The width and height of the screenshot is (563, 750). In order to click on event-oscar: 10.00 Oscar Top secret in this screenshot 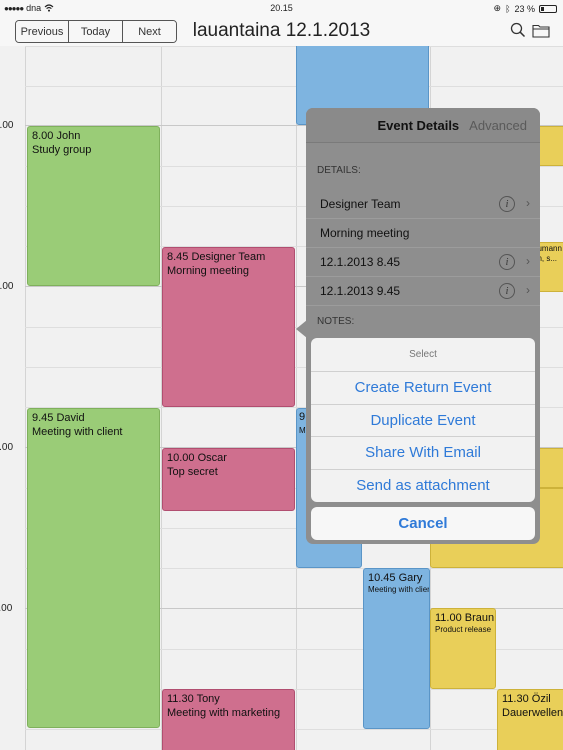, I will do `click(228, 479)`.